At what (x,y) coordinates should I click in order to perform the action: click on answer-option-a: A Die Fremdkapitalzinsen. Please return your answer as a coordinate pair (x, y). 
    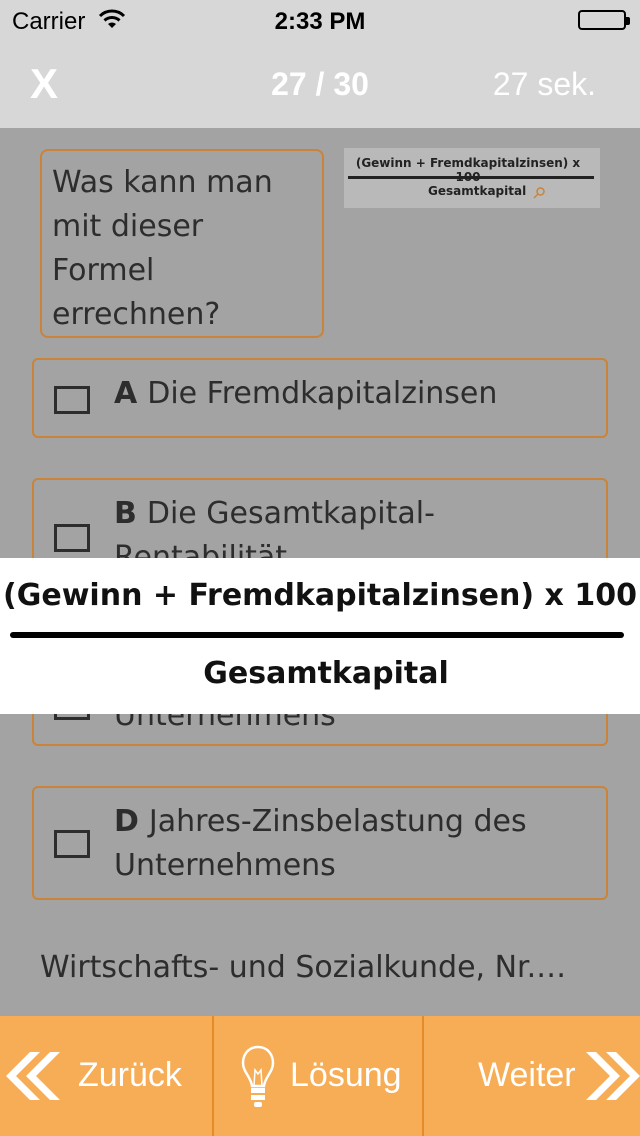
    Looking at the image, I should click on (320, 398).